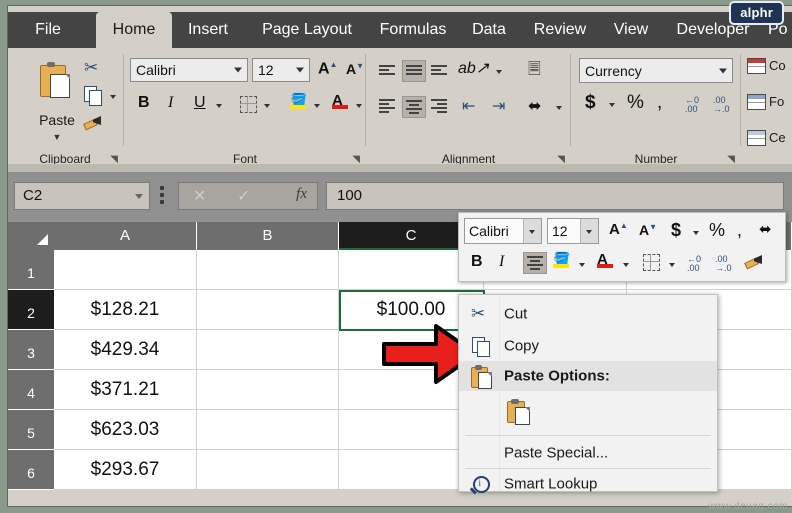  I want to click on mini-increase-decimal-icon: ←0.00, so click(694, 264).